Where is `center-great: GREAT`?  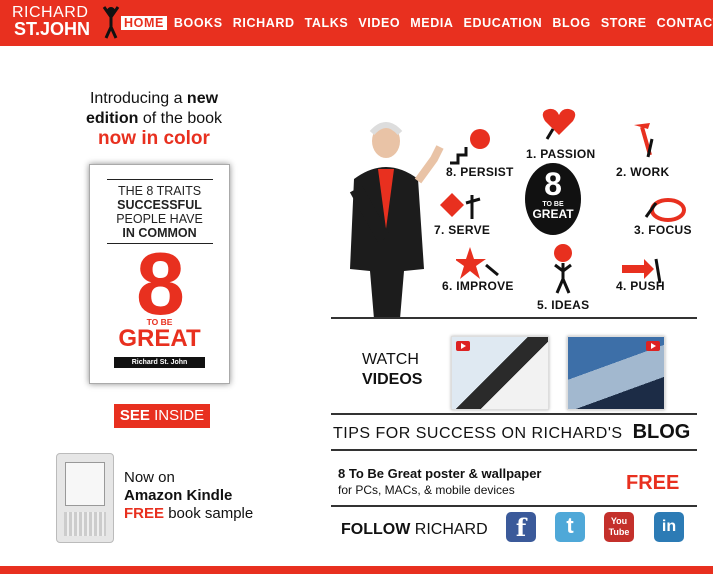
center-great: GREAT is located at coordinates (553, 214).